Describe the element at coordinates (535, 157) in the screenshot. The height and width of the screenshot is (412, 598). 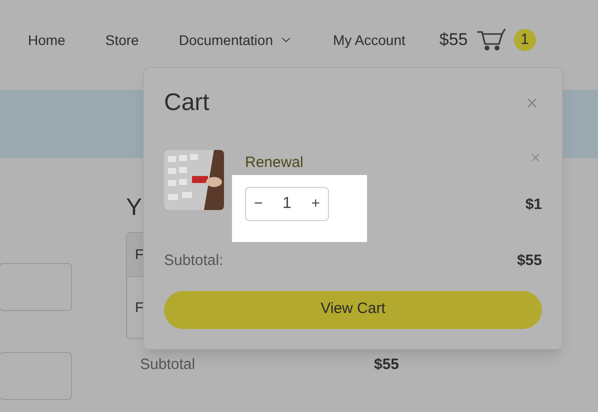
I see `remove-item-icon` at that location.